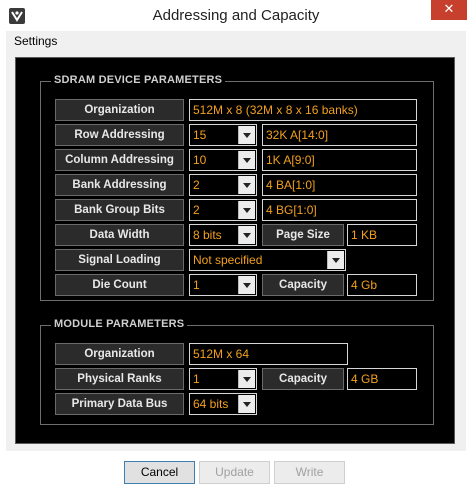 The width and height of the screenshot is (472, 503). What do you see at coordinates (196, 285) in the screenshot?
I see `die-count-value: 1` at bounding box center [196, 285].